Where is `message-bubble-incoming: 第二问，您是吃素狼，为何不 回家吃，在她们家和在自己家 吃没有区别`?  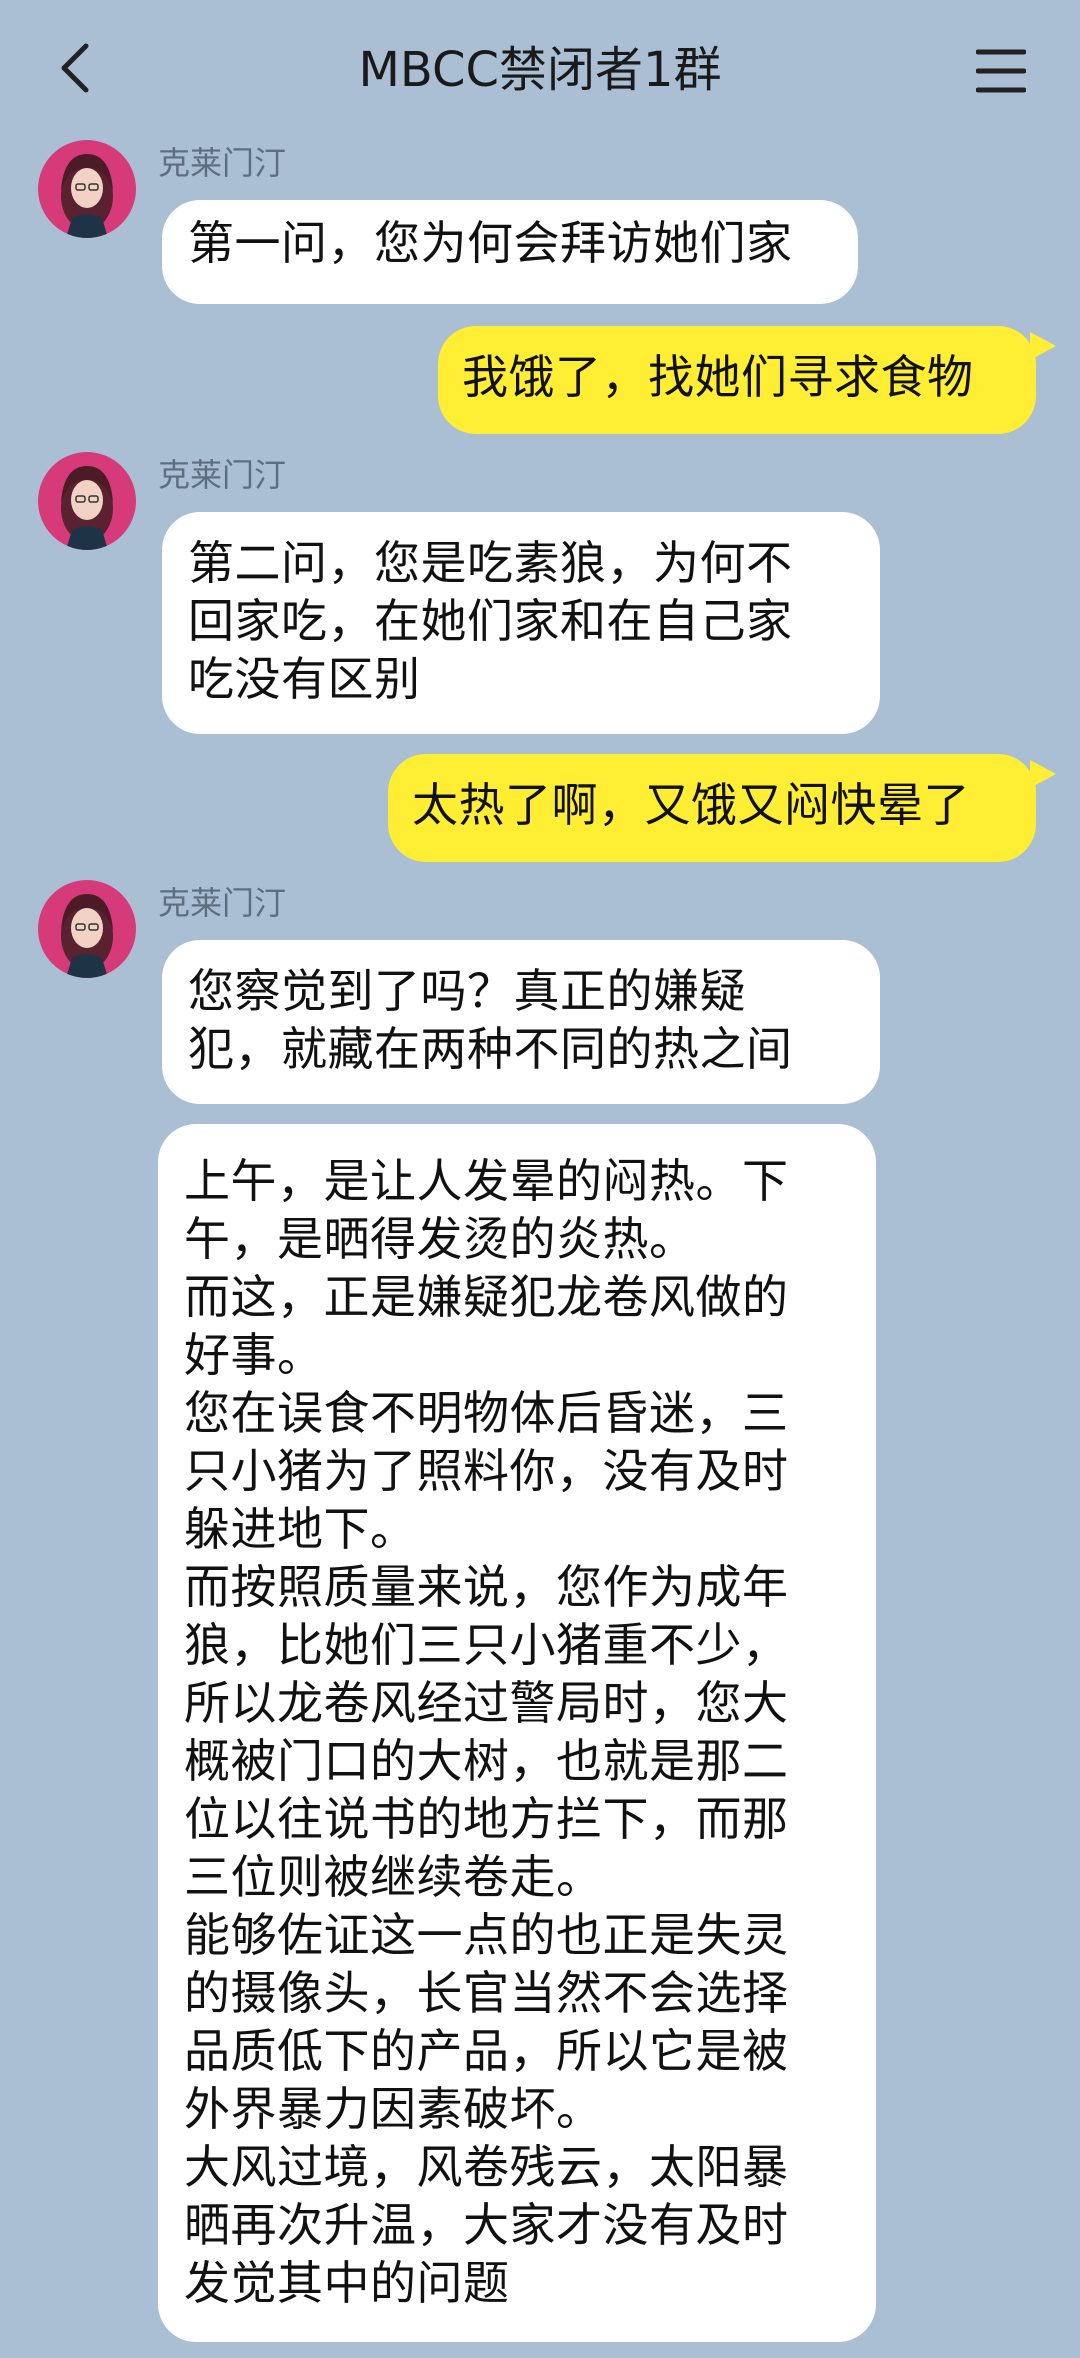 message-bubble-incoming: 第二问，您是吃素狼，为何不 回家吃，在她们家和在自己家 吃没有区别 is located at coordinates (521, 623).